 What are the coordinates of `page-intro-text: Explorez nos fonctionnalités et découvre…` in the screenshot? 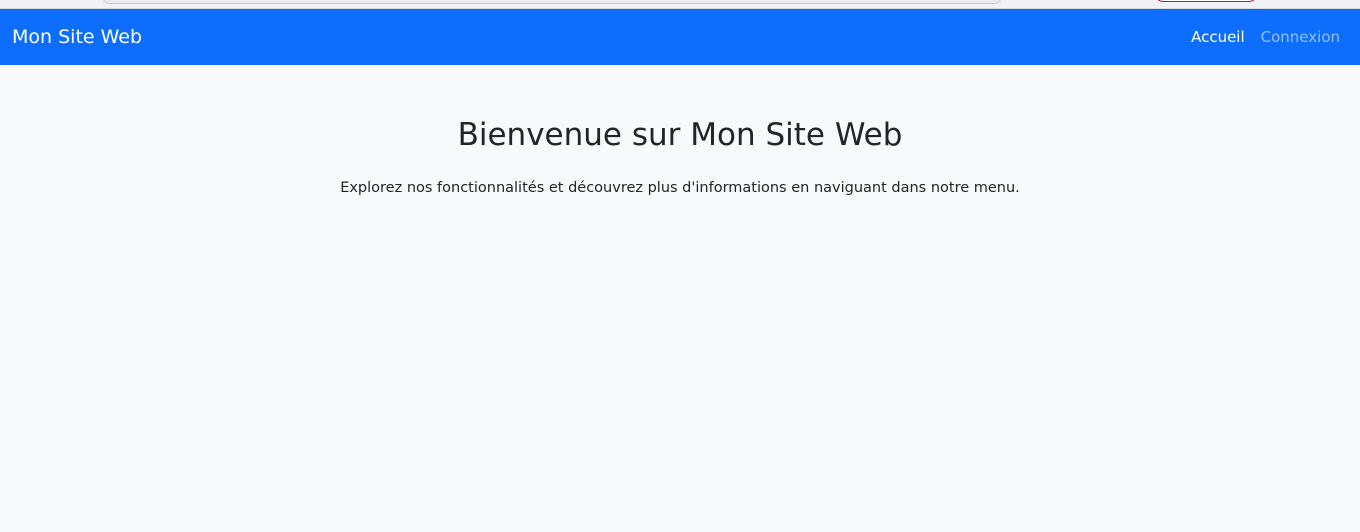 It's located at (680, 188).